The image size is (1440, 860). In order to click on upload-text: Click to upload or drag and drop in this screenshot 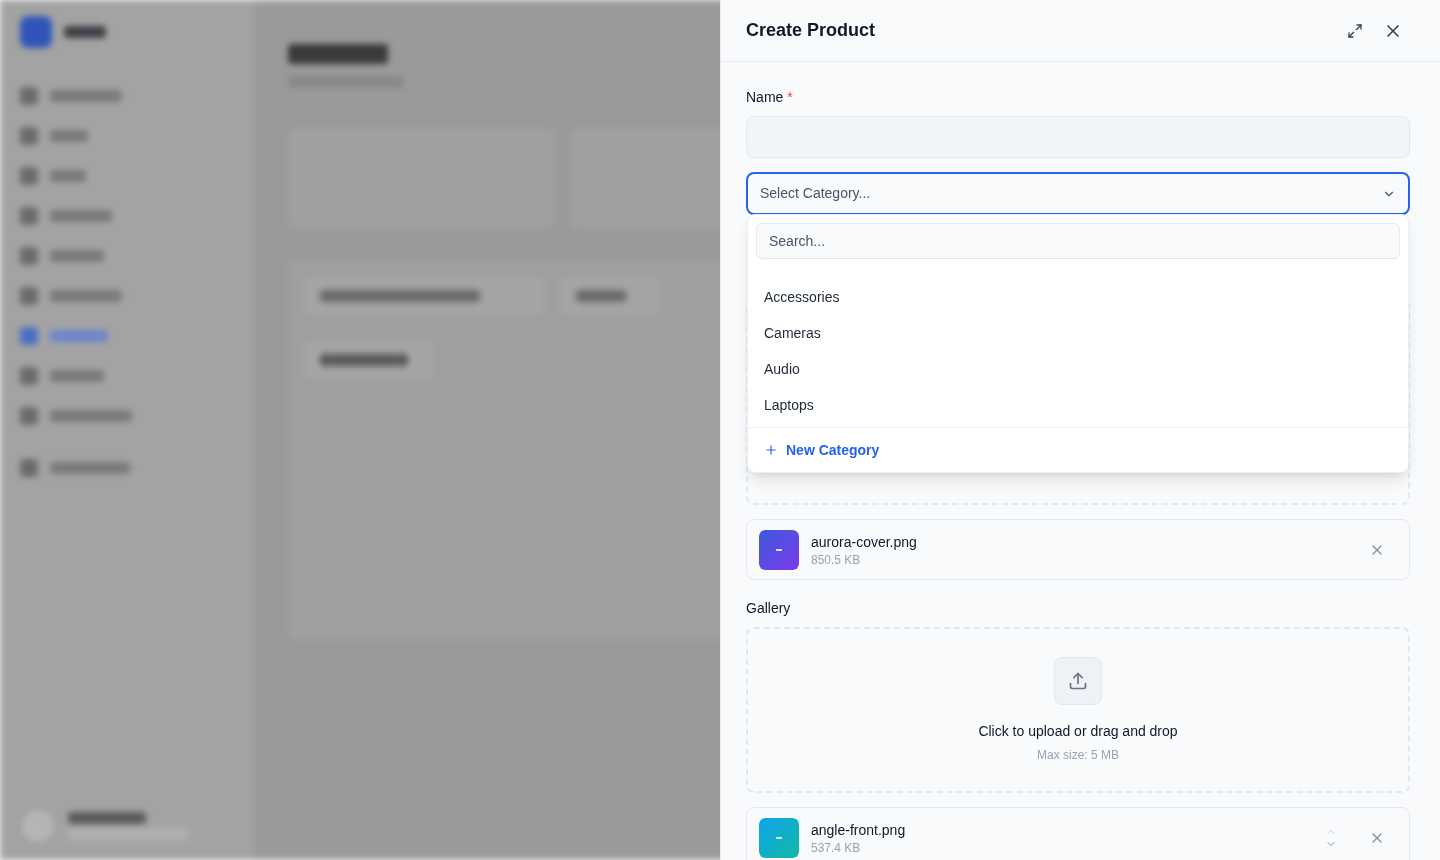, I will do `click(1078, 731)`.